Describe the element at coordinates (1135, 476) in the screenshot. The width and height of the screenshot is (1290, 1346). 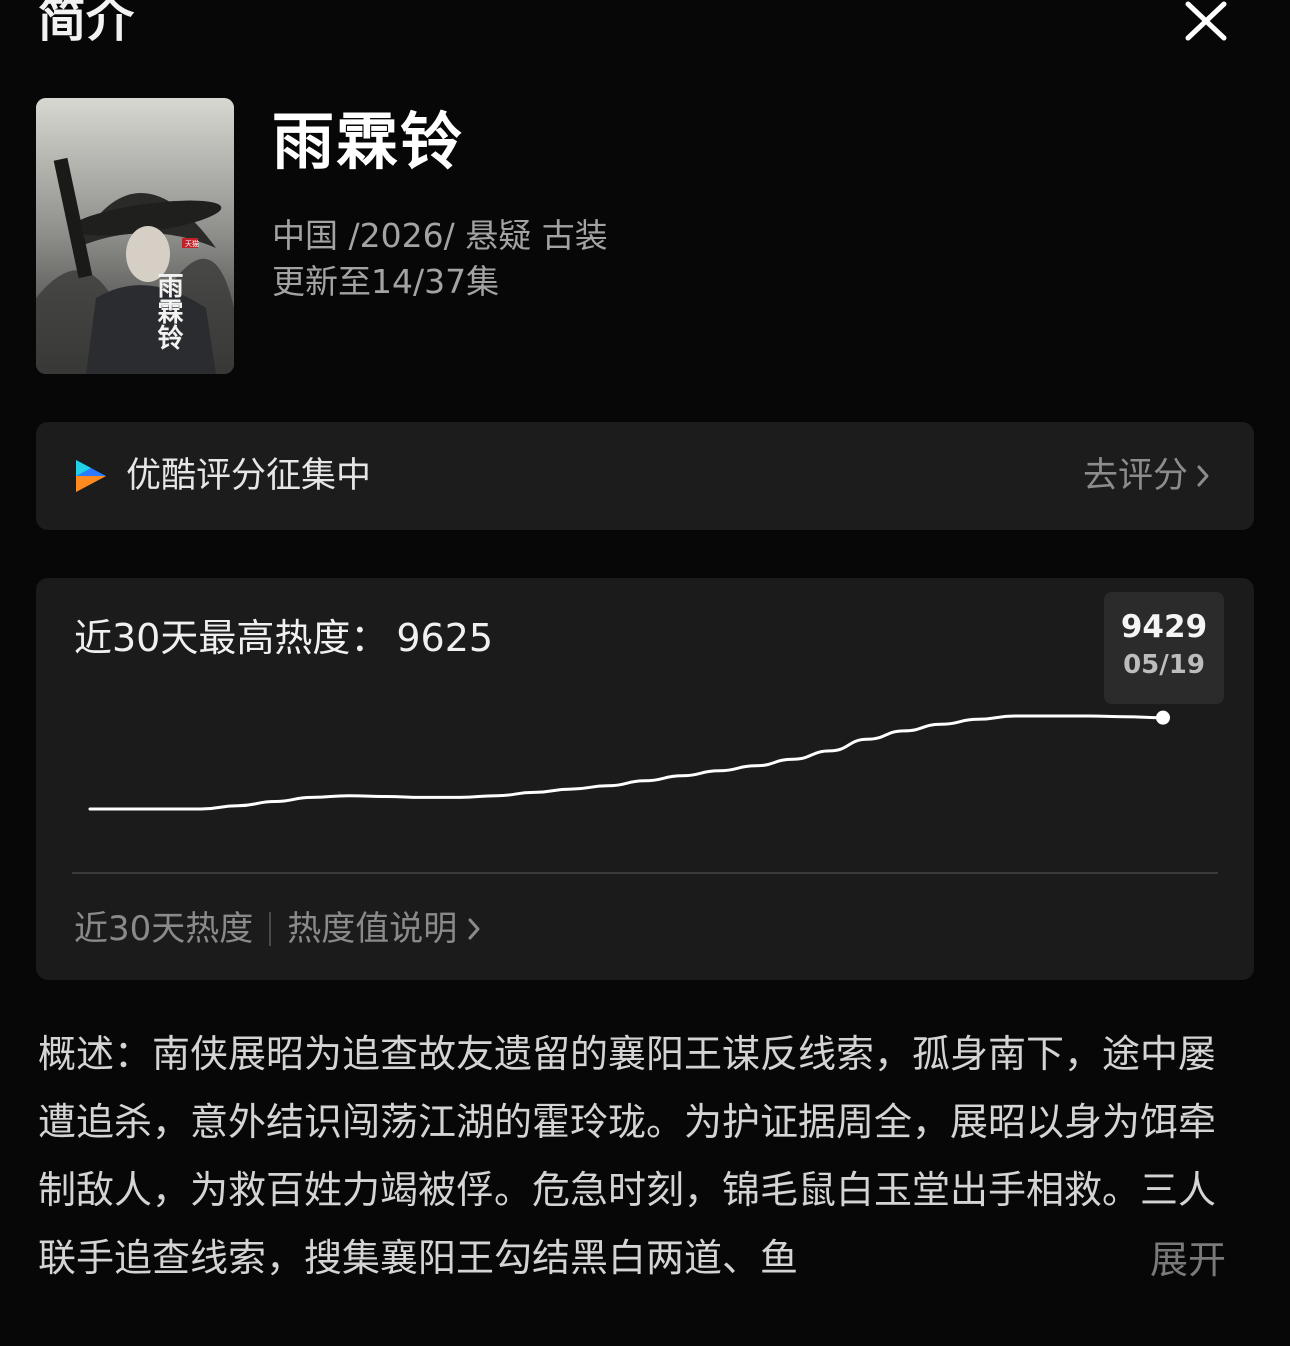
I see `go-rate-label: 去评分` at that location.